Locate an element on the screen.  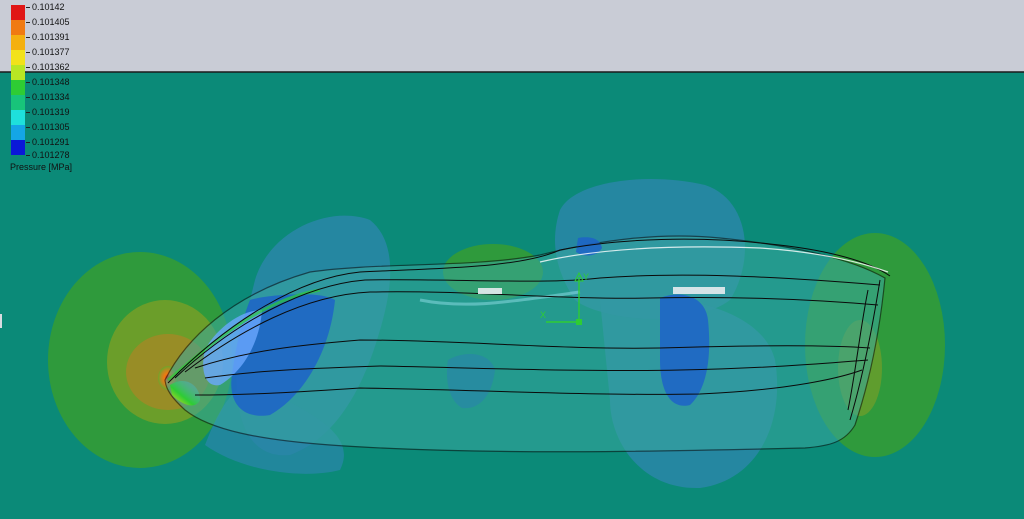
legend-label: 0.101305 is located at coordinates (51, 127).